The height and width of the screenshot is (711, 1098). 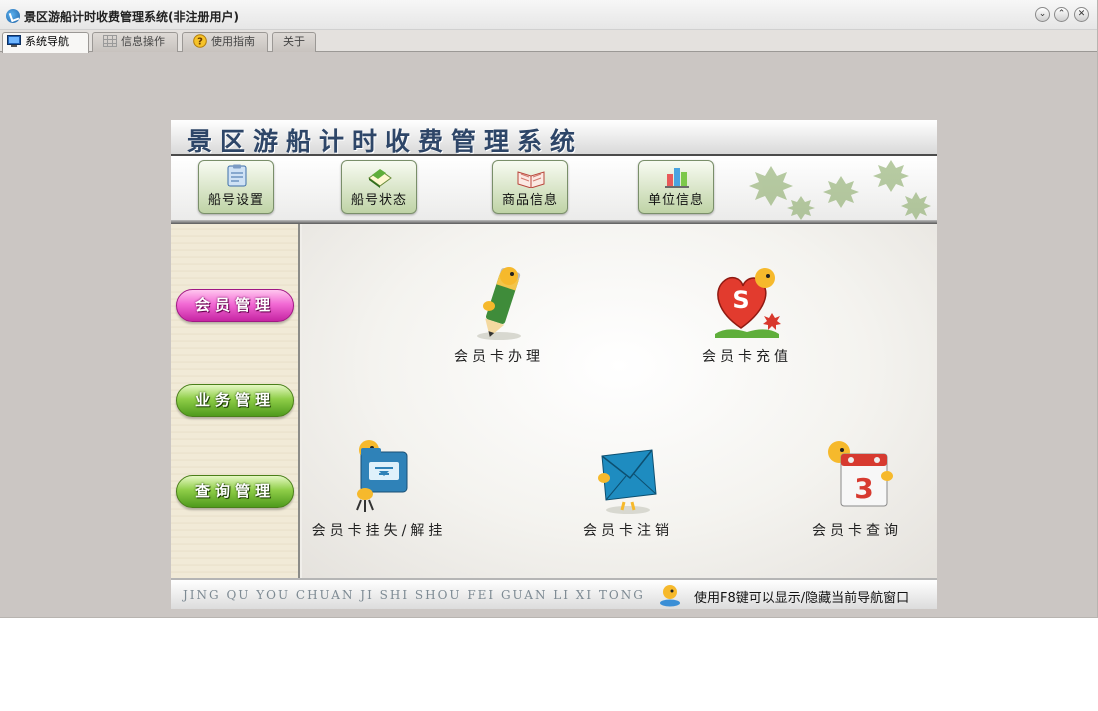 I want to click on panel-header: 景区游船计时收费管理系统, so click(x=554, y=138).